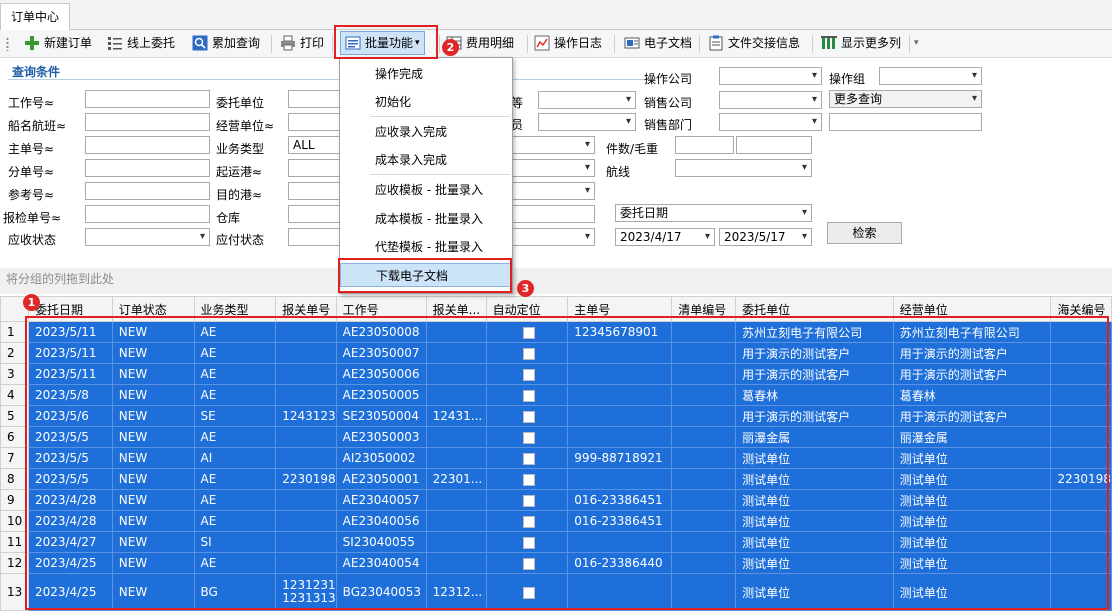  What do you see at coordinates (770, 76) in the screenshot?
I see `op-company-select` at bounding box center [770, 76].